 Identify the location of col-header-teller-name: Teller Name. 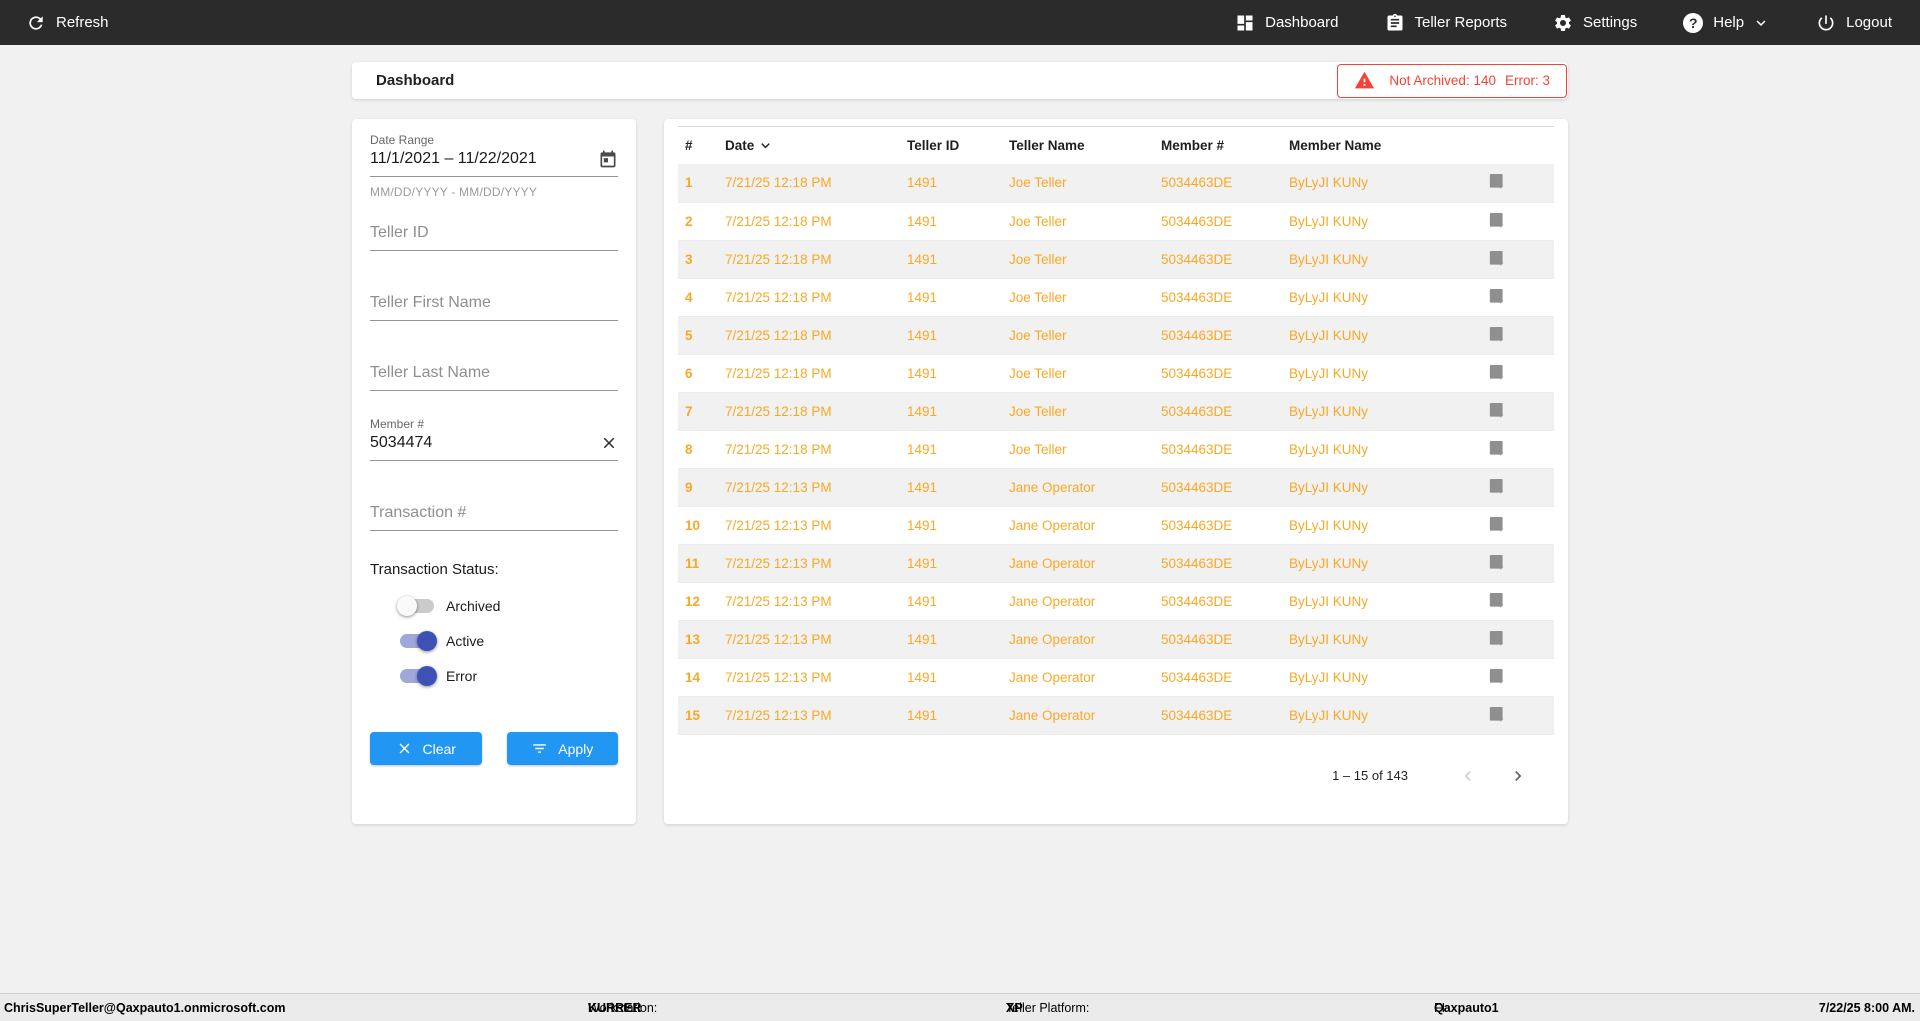
(1085, 145).